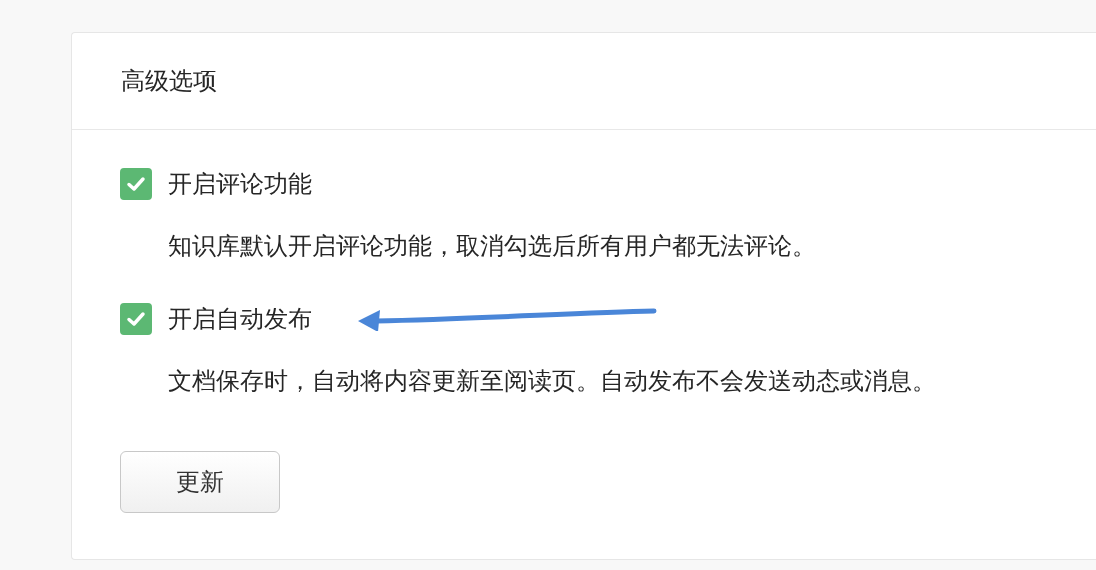 The width and height of the screenshot is (1096, 570). What do you see at coordinates (552, 381) in the screenshot?
I see `option-description: 文档保存时，自动将内容更新至阅读页。自动发布不会发送动态或消息。` at bounding box center [552, 381].